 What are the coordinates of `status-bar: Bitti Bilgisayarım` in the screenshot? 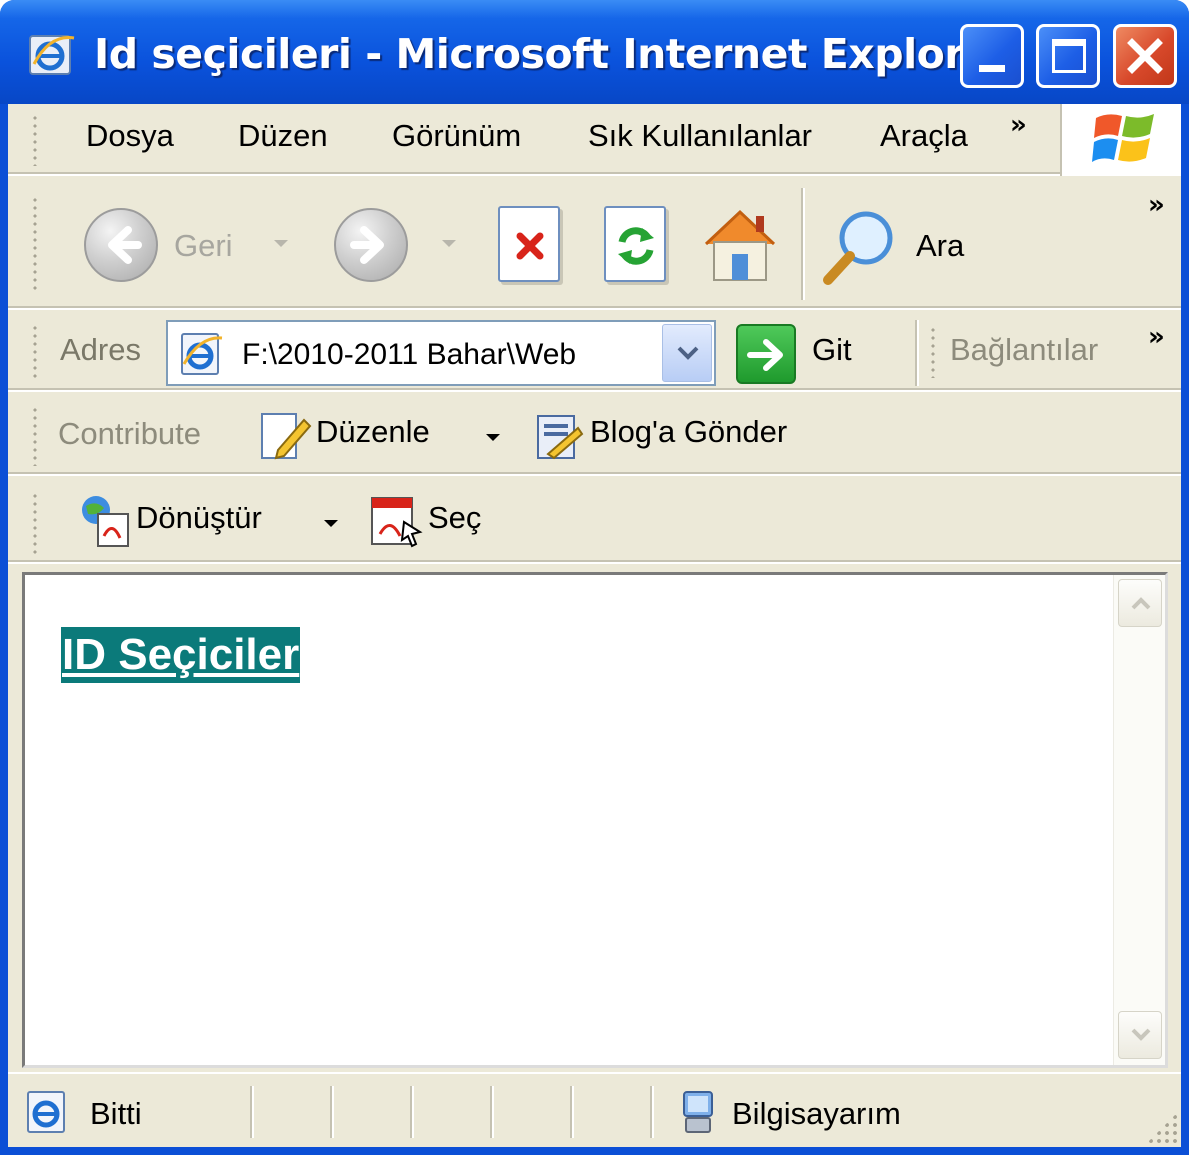 It's located at (594, 1109).